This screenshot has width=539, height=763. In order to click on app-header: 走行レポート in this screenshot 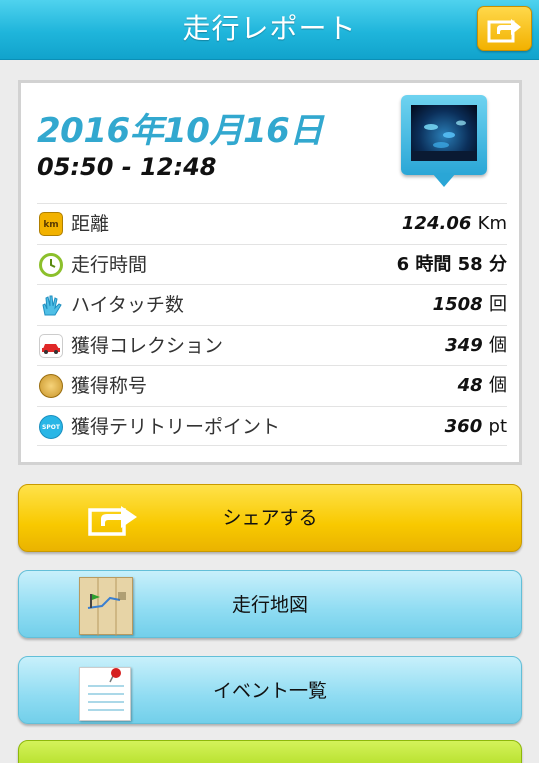, I will do `click(269, 30)`.